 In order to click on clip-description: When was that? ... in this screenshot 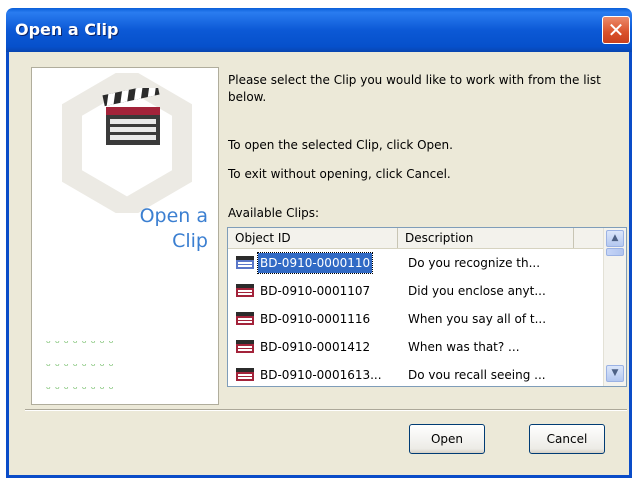, I will do `click(464, 347)`.